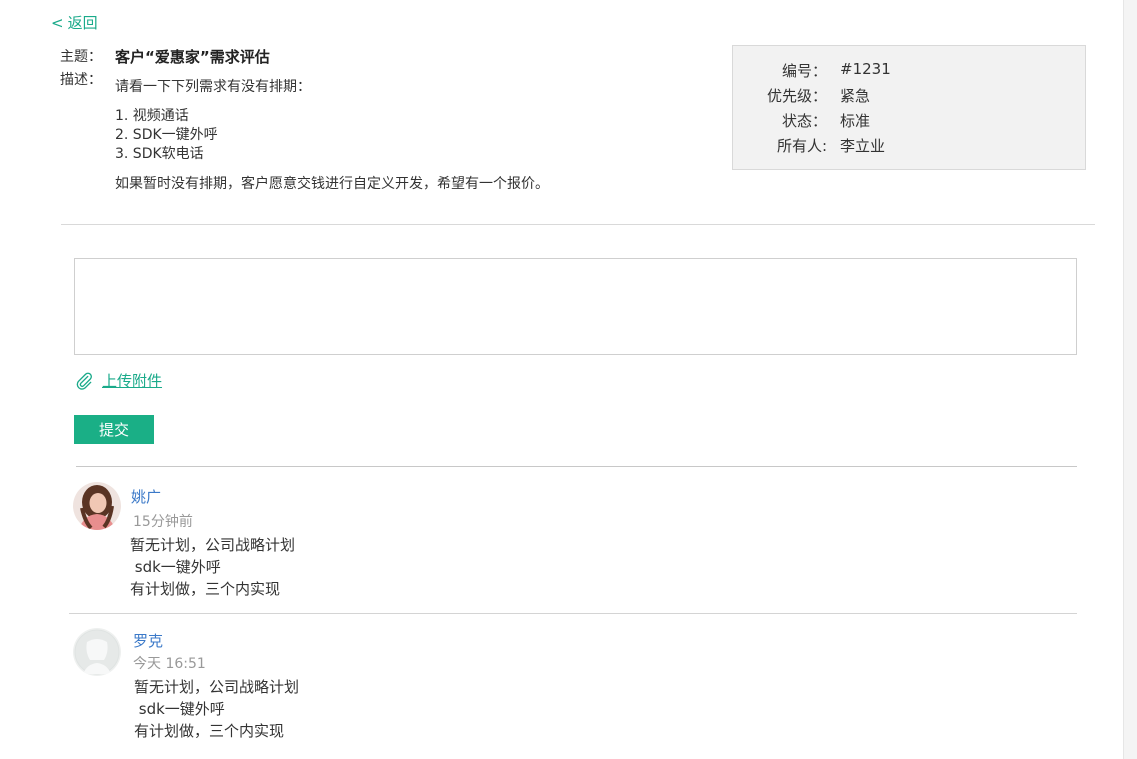  I want to click on comment-author: 姚广, so click(146, 496).